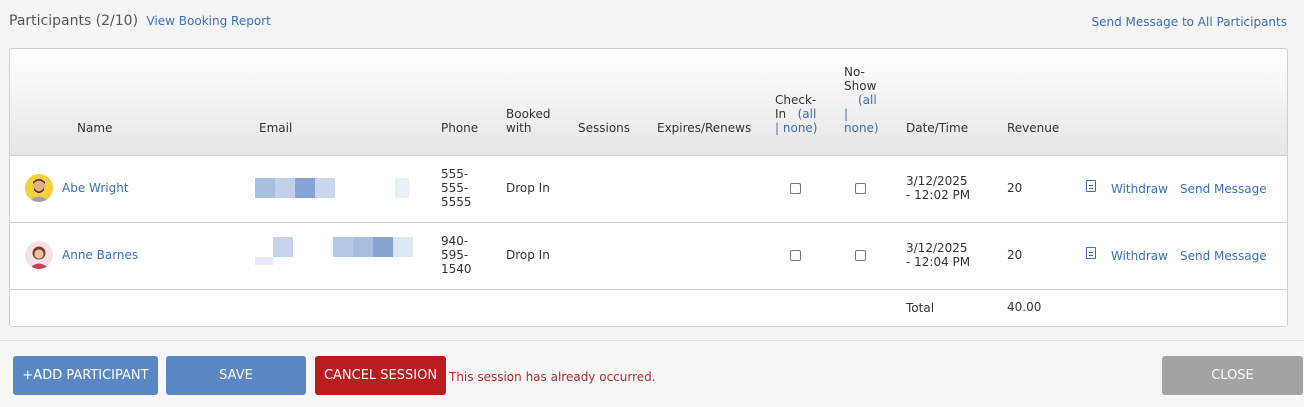  What do you see at coordinates (460, 128) in the screenshot?
I see `col-phone: Phone` at bounding box center [460, 128].